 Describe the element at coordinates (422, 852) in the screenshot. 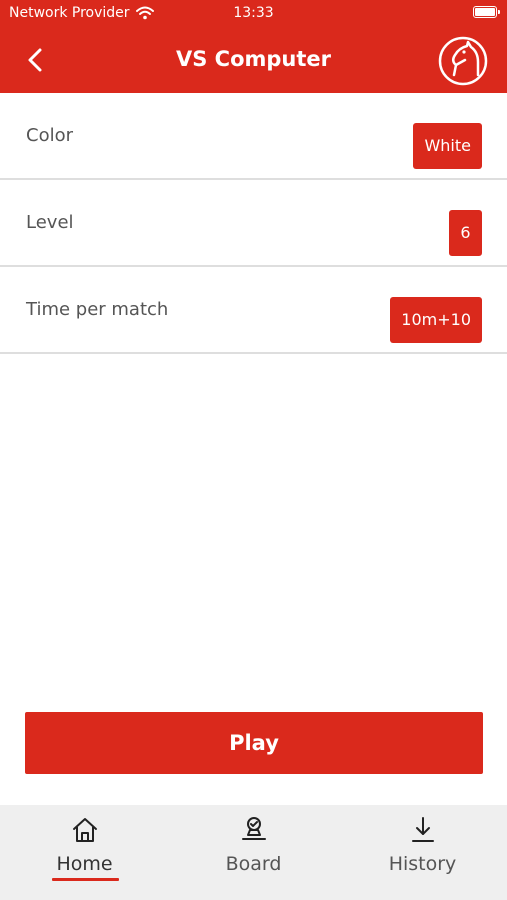

I see `tab-history: History` at that location.